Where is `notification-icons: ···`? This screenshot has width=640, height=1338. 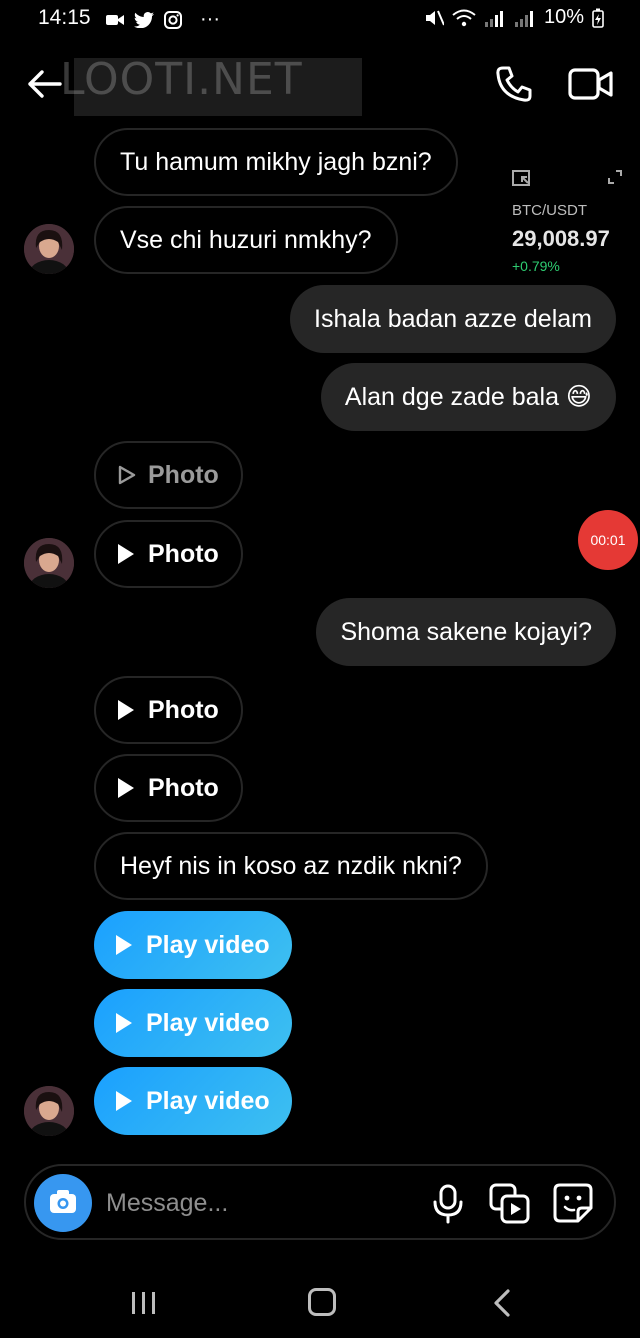 notification-icons: ··· is located at coordinates (163, 19).